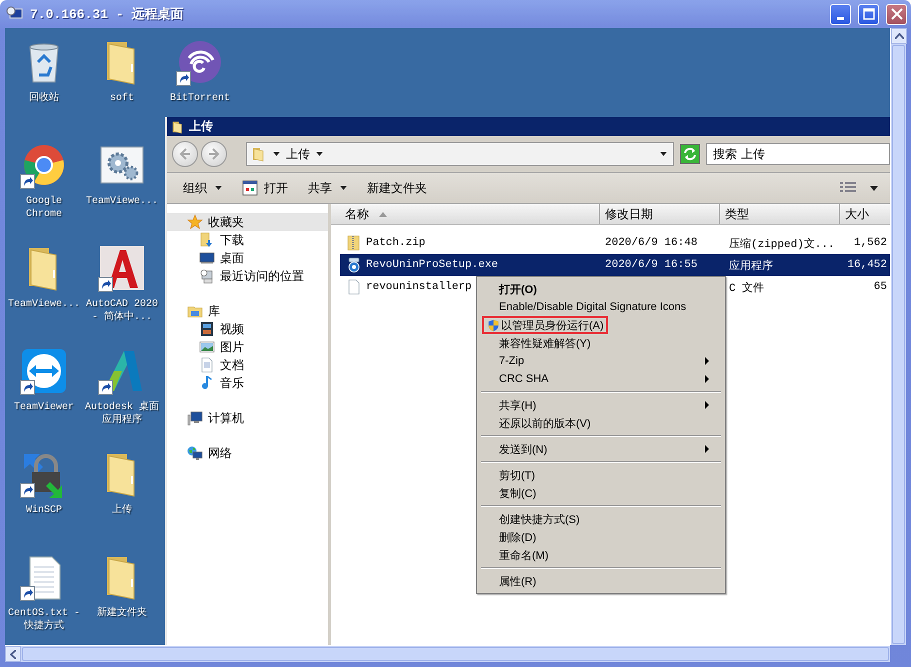 The image size is (911, 667). Describe the element at coordinates (899, 36) in the screenshot. I see `up-chevron-icon` at that location.